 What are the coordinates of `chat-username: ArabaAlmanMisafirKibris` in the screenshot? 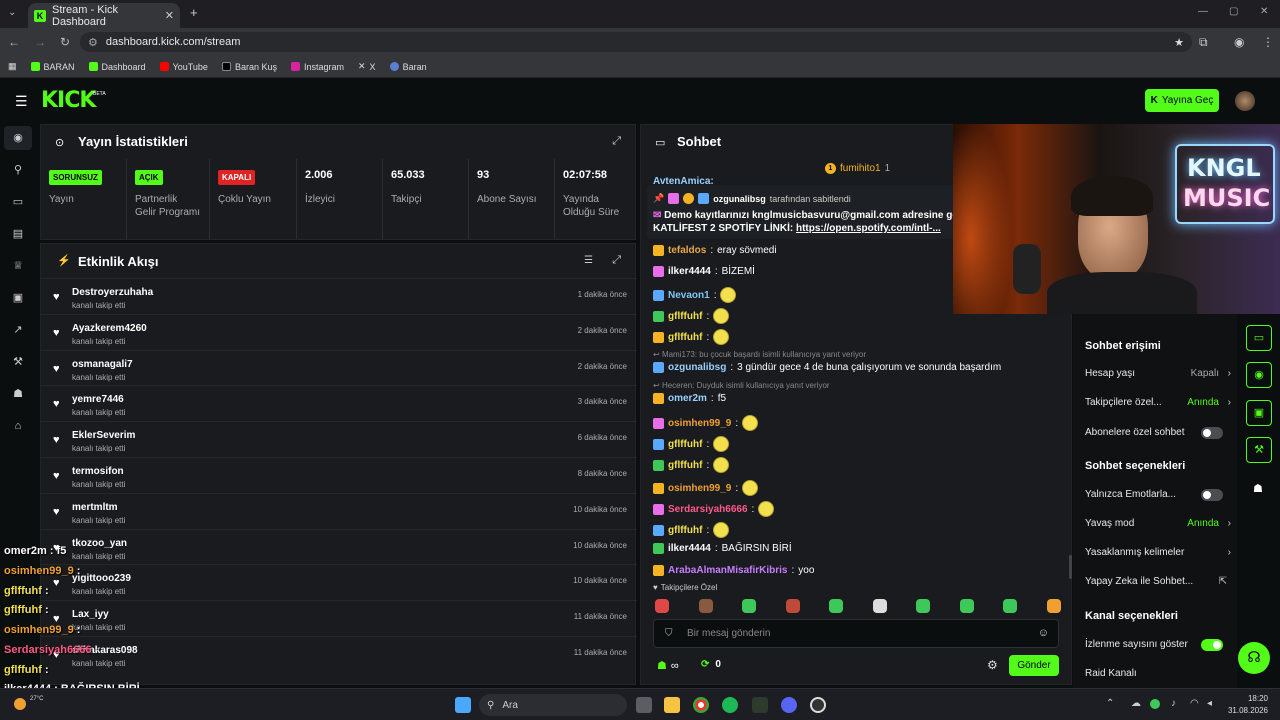 It's located at (727, 570).